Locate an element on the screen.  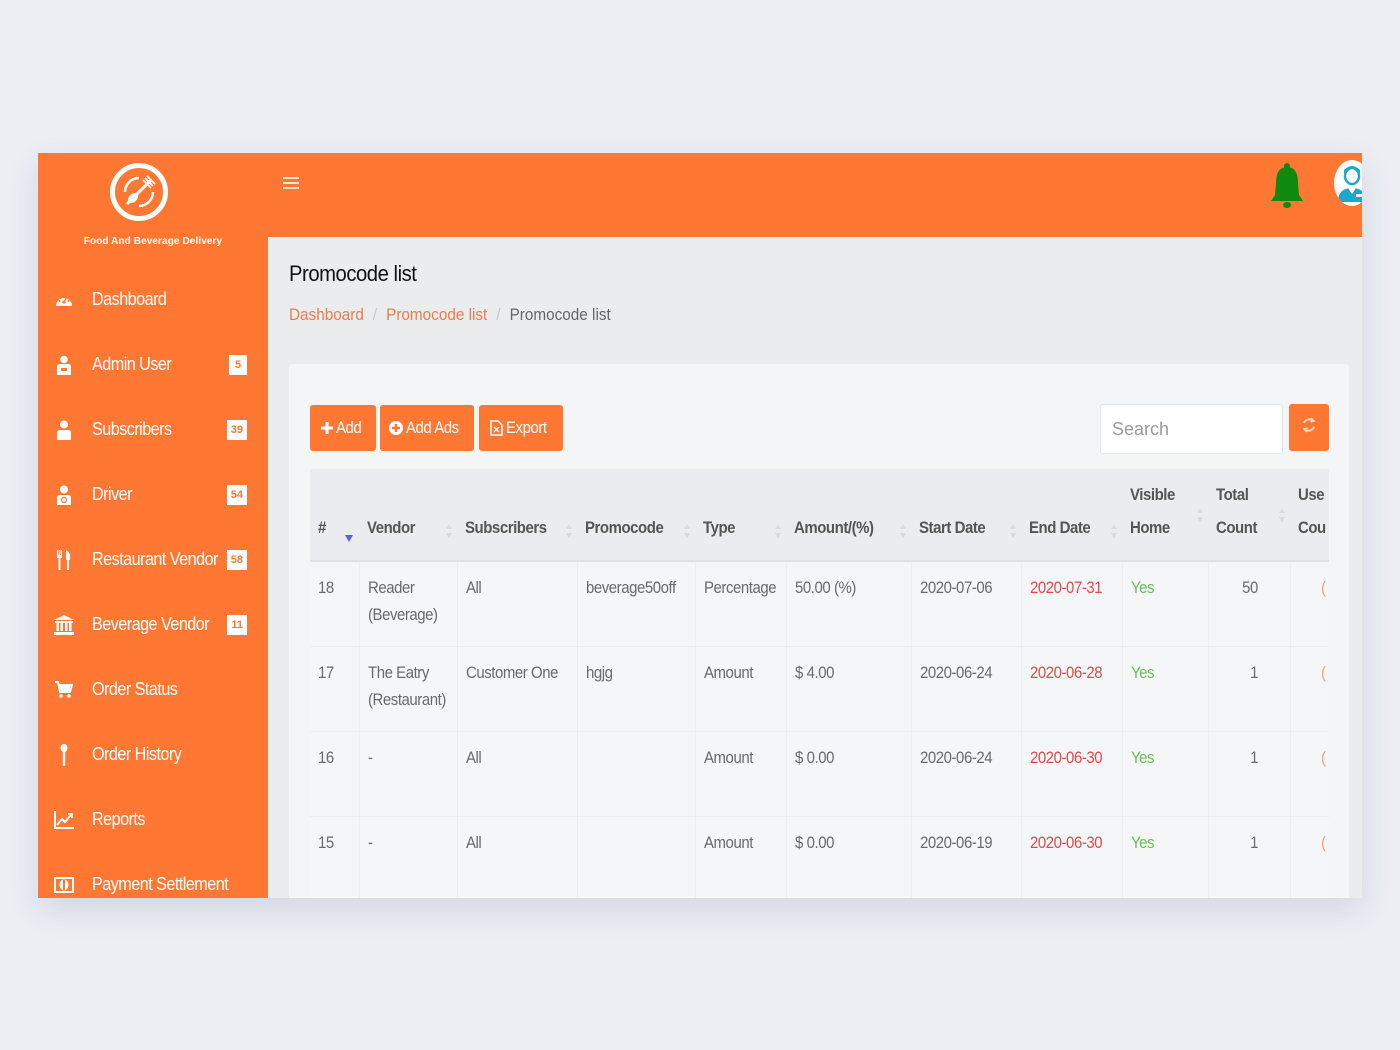
sidebar-item-label: Admin User is located at coordinates (132, 364).